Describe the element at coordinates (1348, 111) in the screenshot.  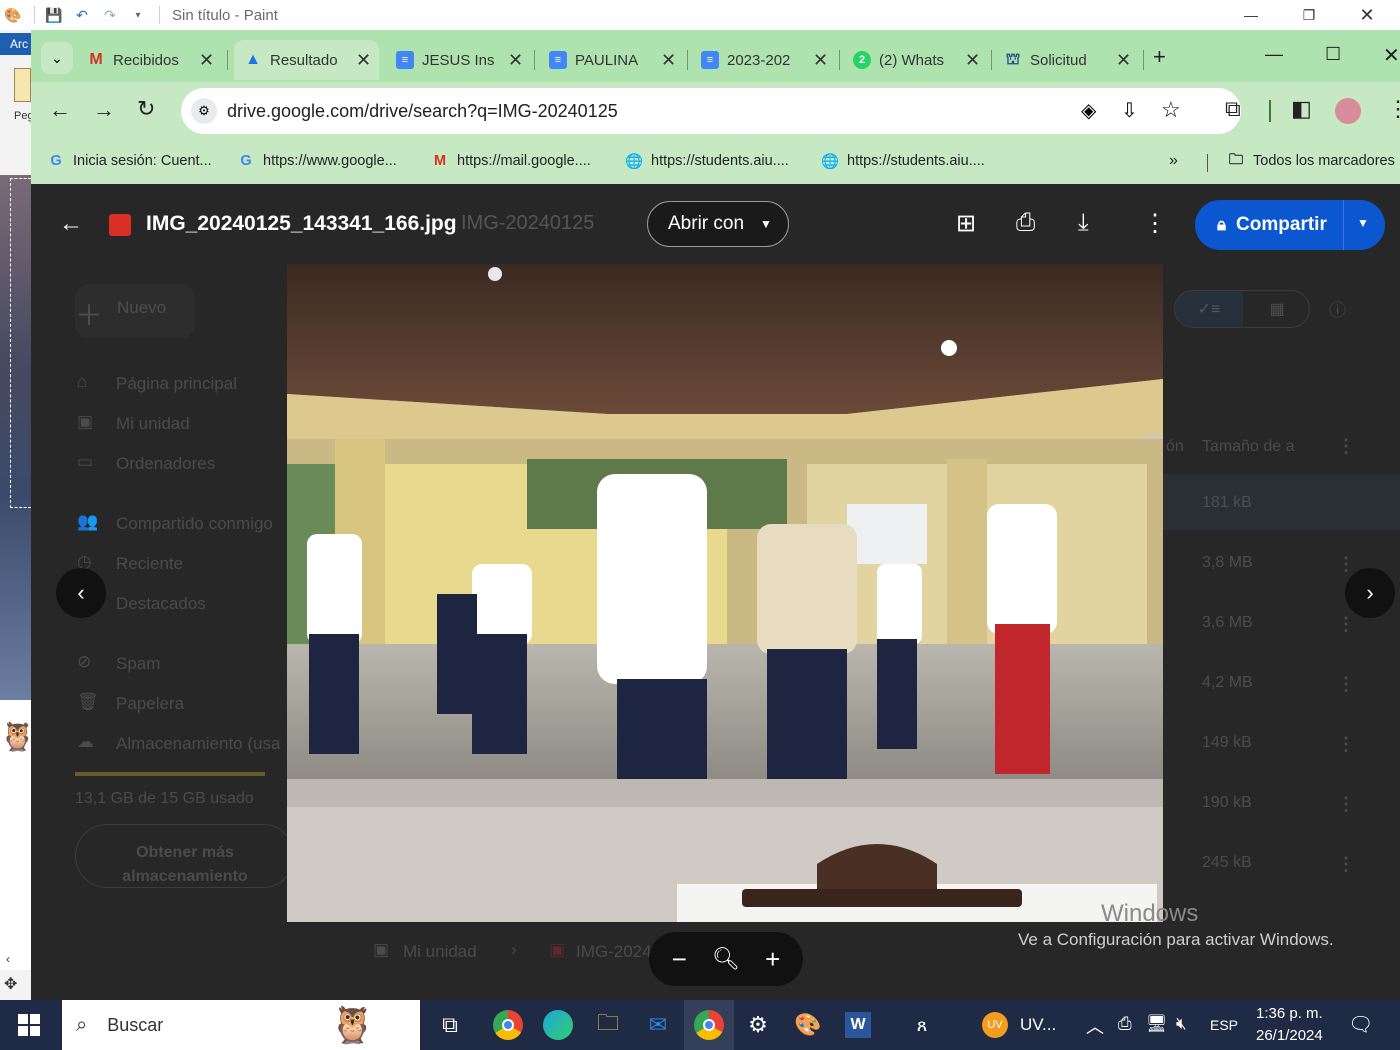
I see `profile-avatar` at that location.